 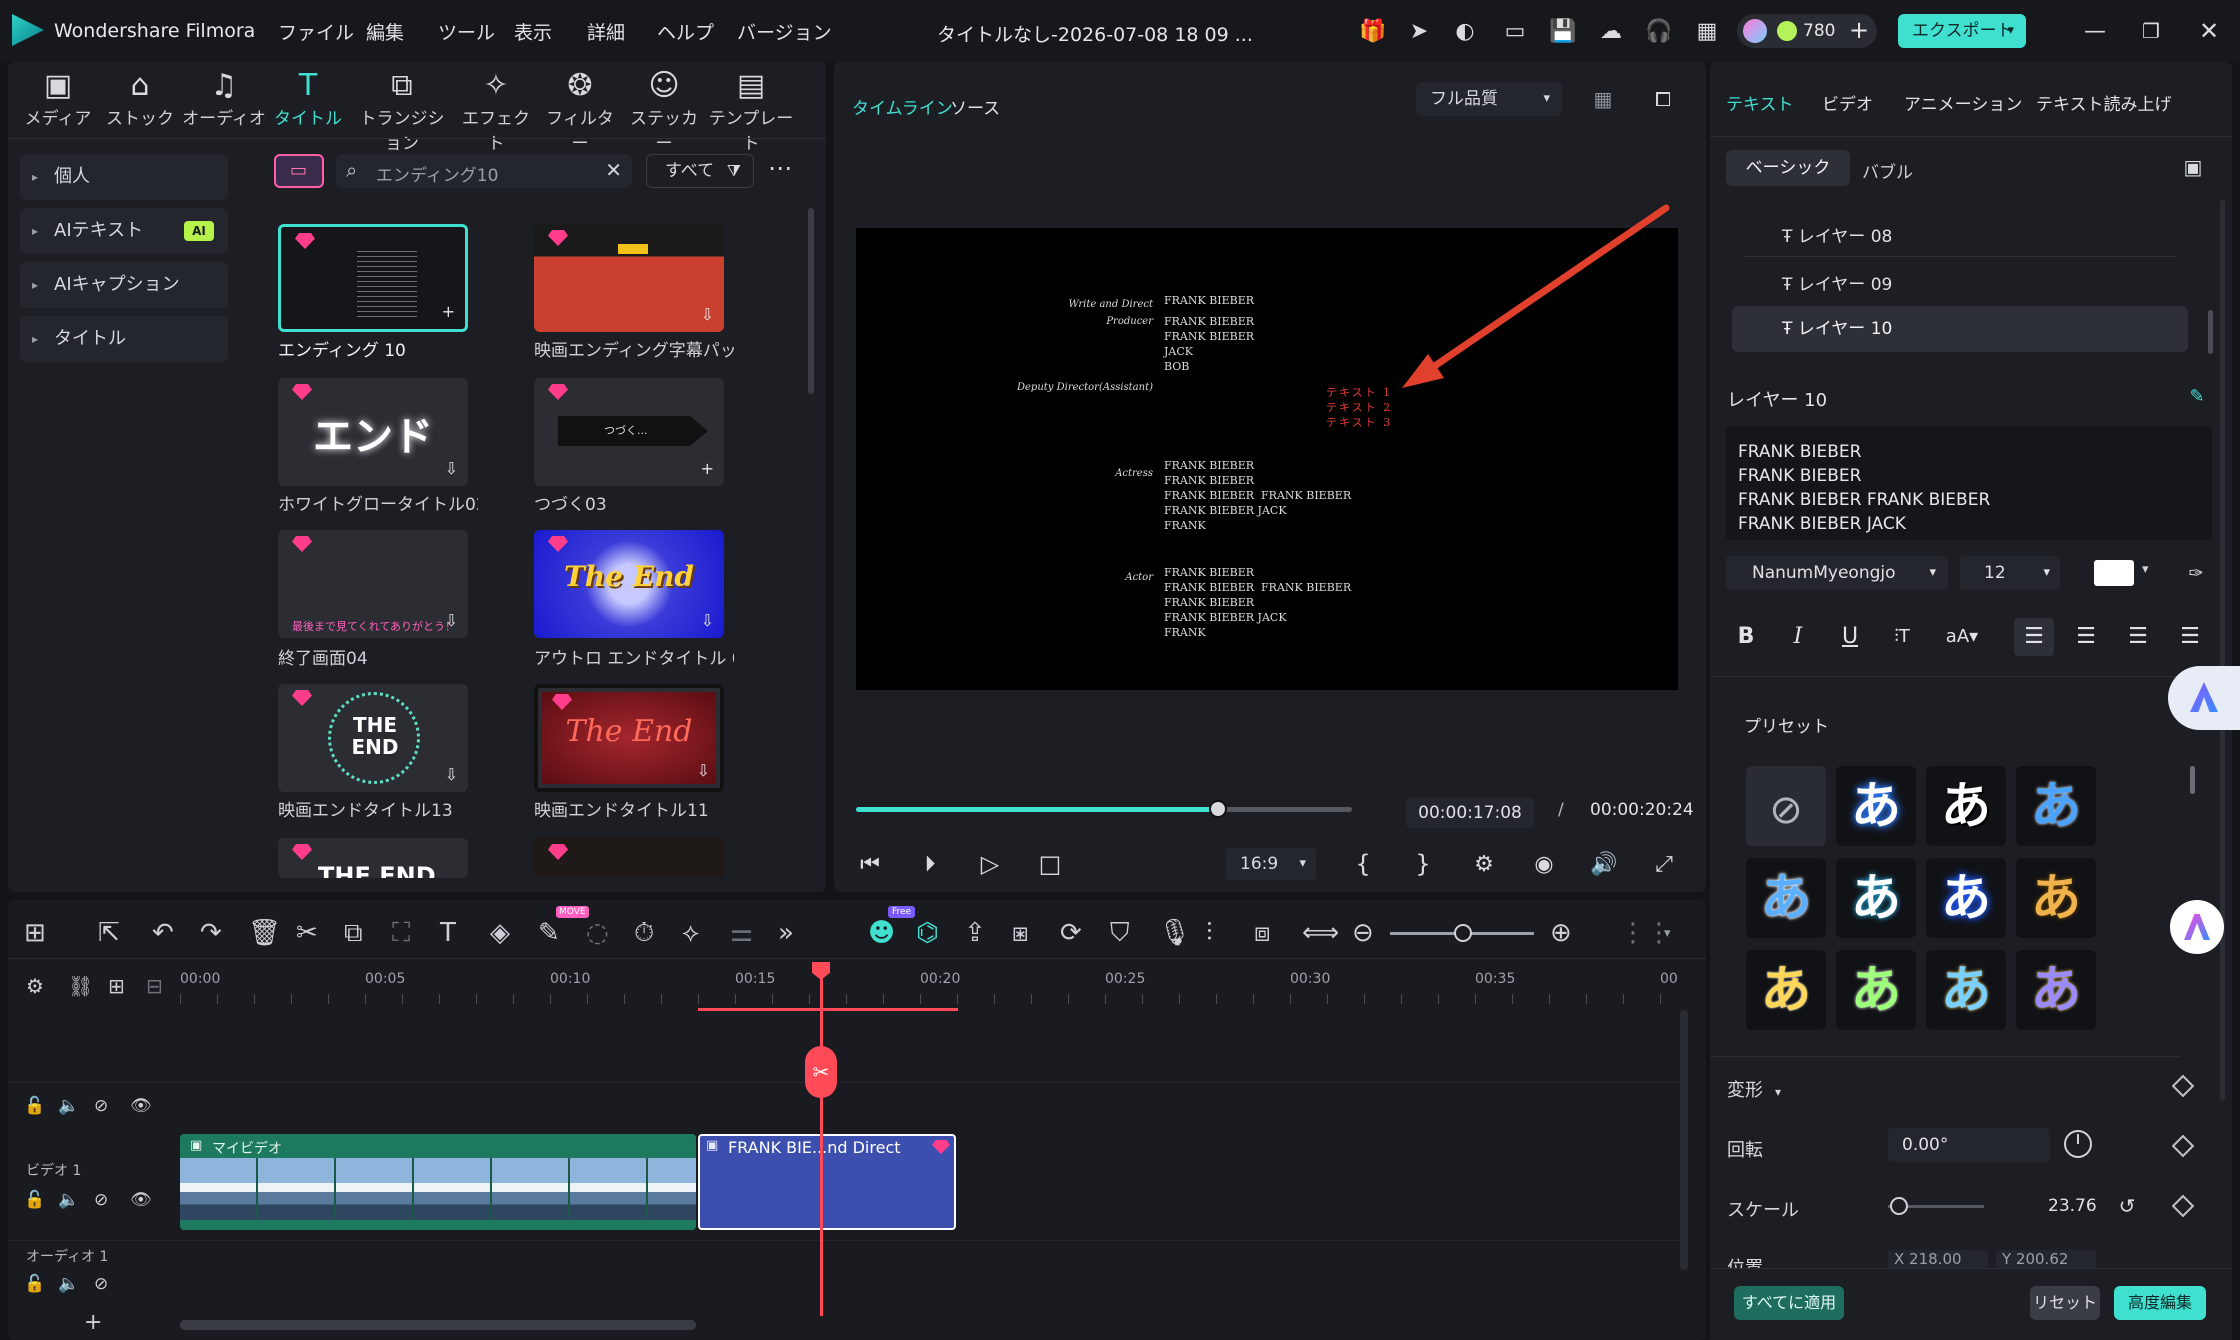 What do you see at coordinates (154, 986) in the screenshot?
I see `collapse-icon: ⊟` at bounding box center [154, 986].